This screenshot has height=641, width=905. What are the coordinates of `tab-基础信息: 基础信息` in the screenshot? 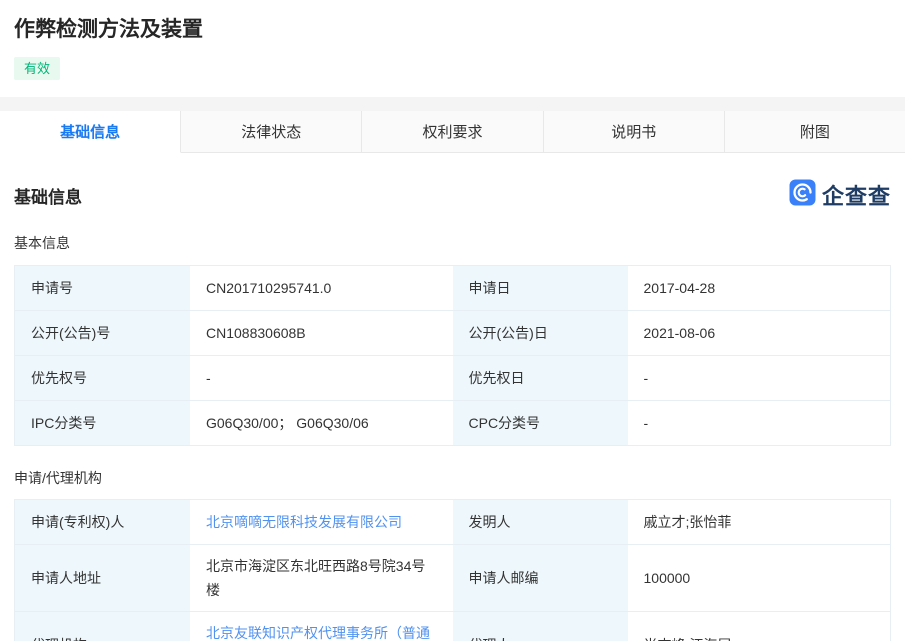 It's located at (91, 132).